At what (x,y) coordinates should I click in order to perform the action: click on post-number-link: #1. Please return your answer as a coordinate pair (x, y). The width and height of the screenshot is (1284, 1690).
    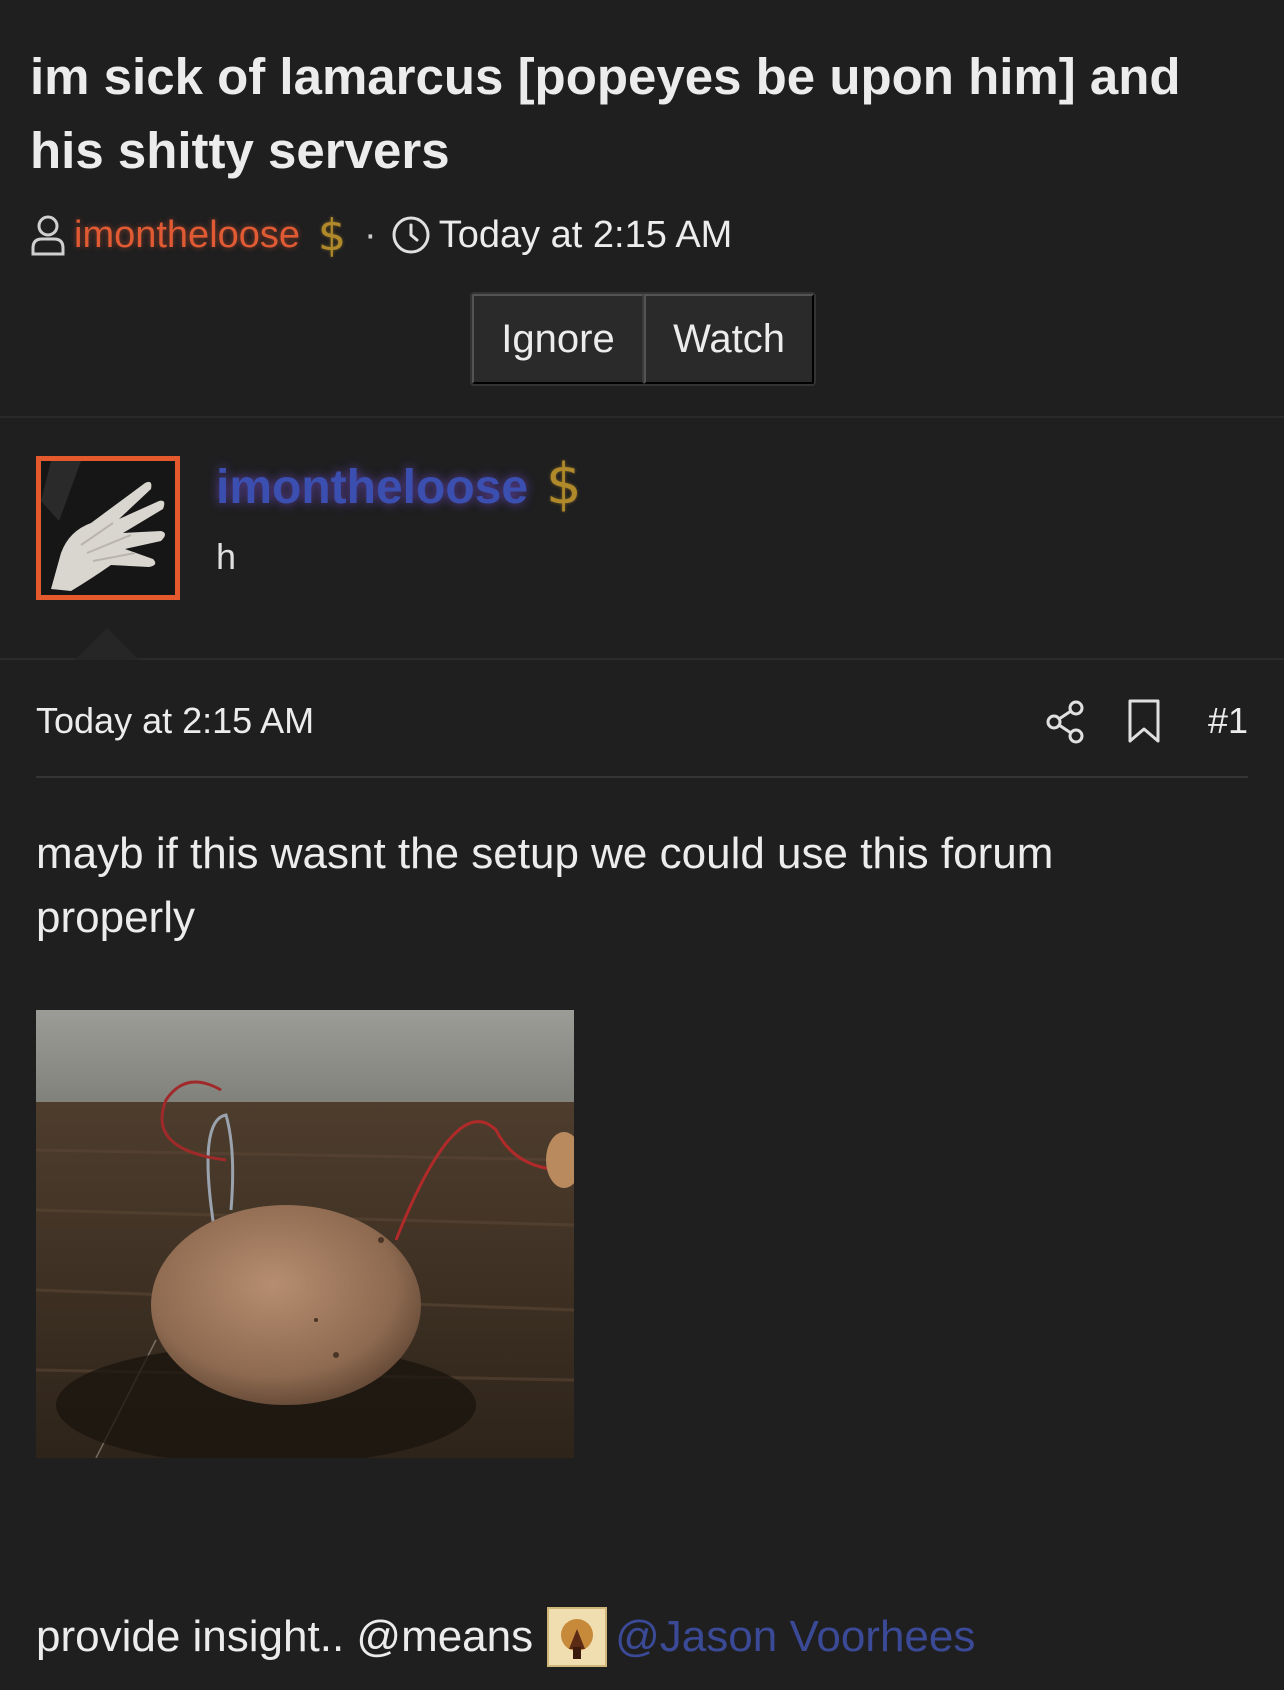
    Looking at the image, I should click on (1228, 721).